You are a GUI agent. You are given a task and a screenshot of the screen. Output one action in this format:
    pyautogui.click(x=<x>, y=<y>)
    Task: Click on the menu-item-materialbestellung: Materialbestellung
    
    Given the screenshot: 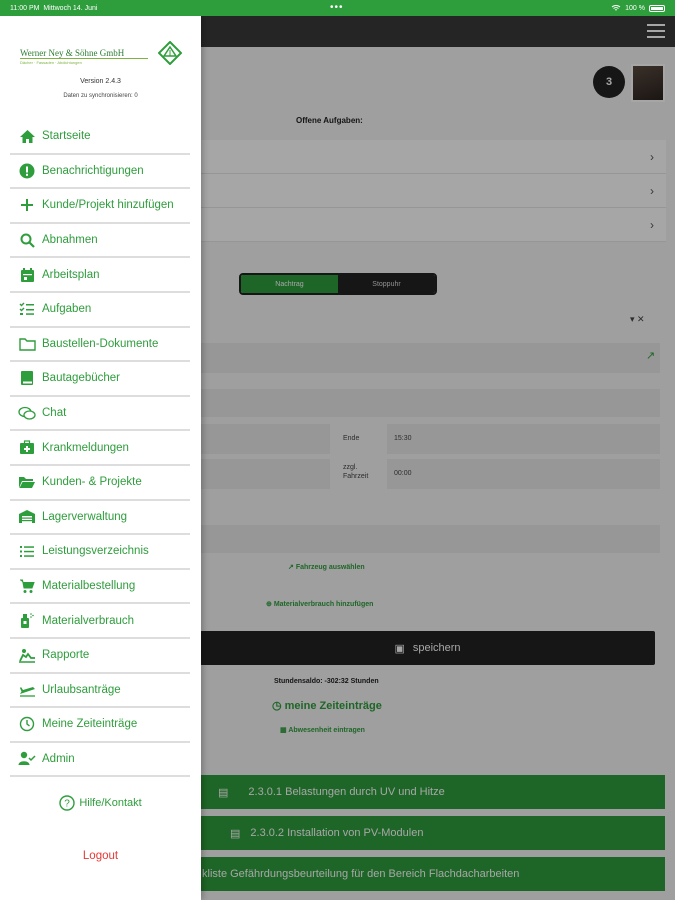 What is the action you would take?
    pyautogui.click(x=100, y=587)
    